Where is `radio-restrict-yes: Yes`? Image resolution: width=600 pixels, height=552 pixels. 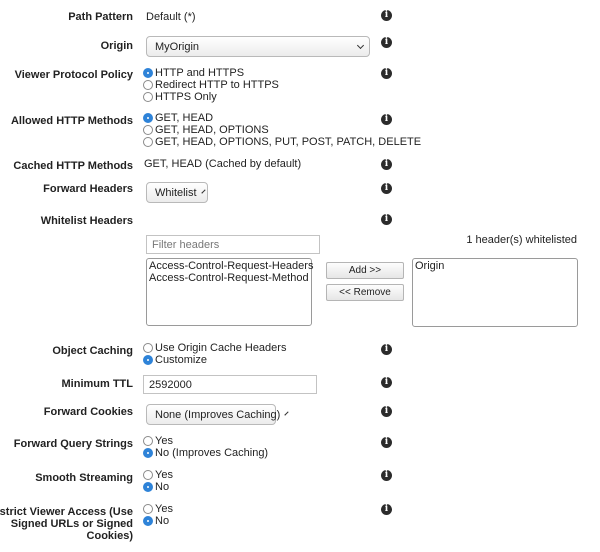 radio-restrict-yes: Yes is located at coordinates (158, 509).